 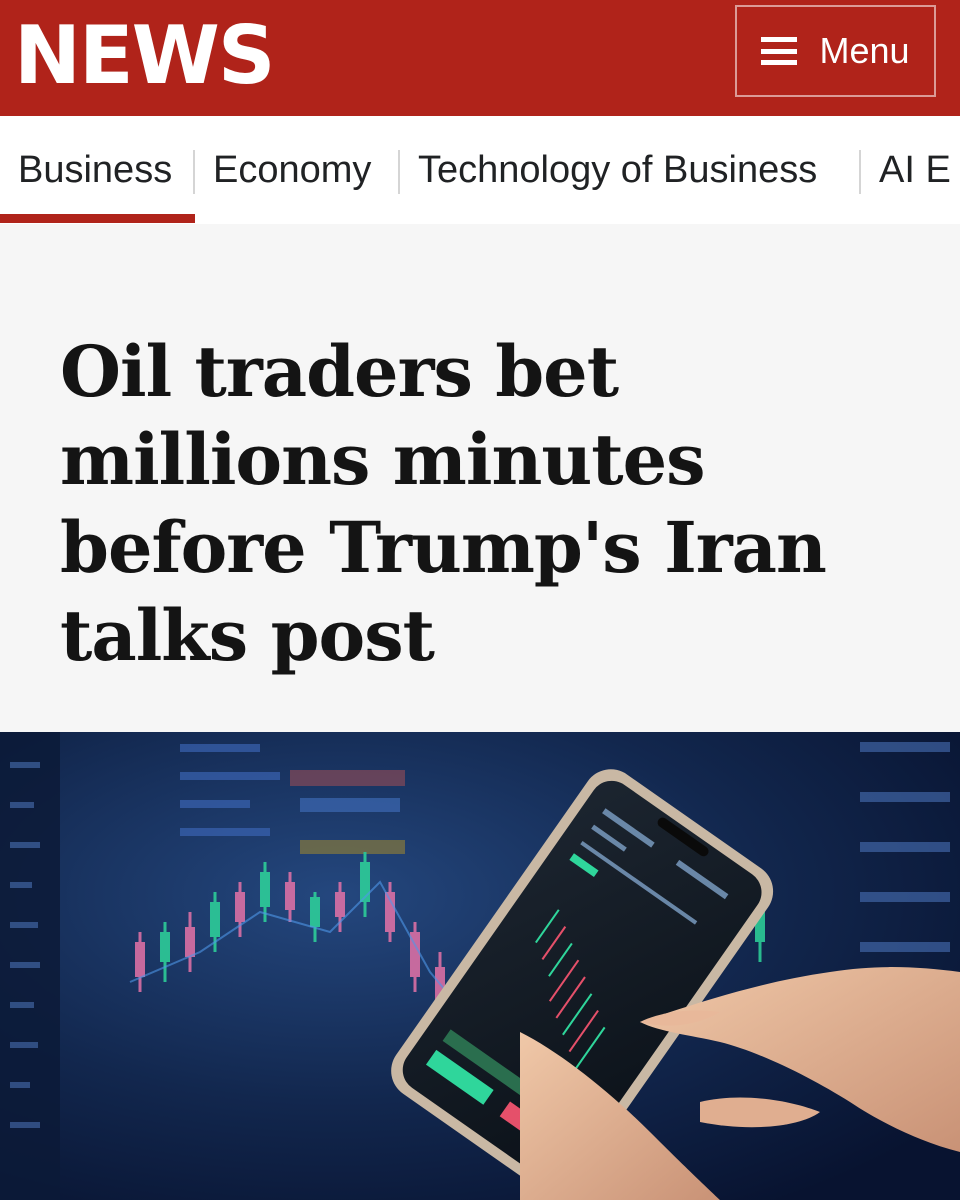 I want to click on active-tab-indicator, so click(x=97, y=218).